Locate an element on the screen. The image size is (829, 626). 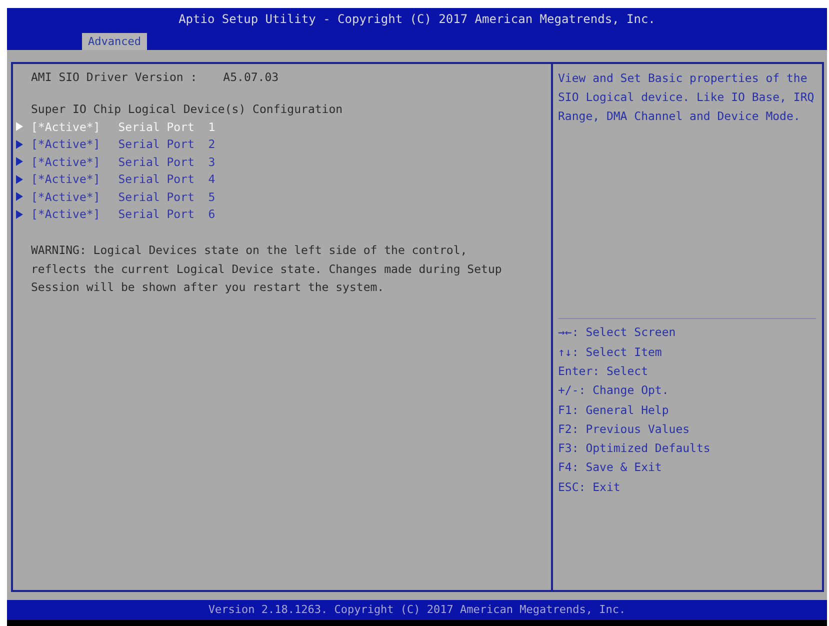
version-label: AMI SIO Driver Version : is located at coordinates (114, 77).